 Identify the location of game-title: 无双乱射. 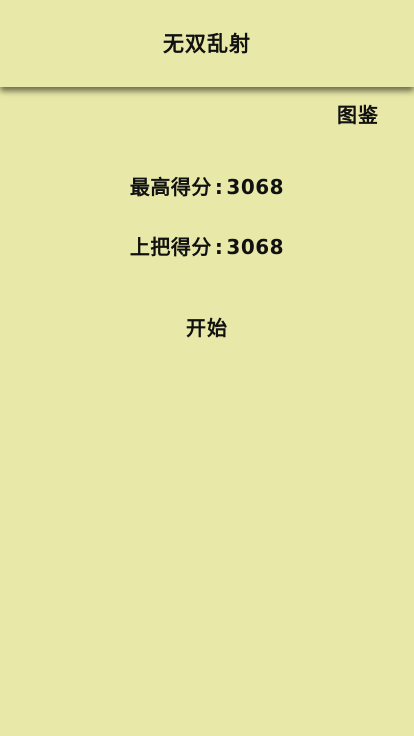
(207, 44).